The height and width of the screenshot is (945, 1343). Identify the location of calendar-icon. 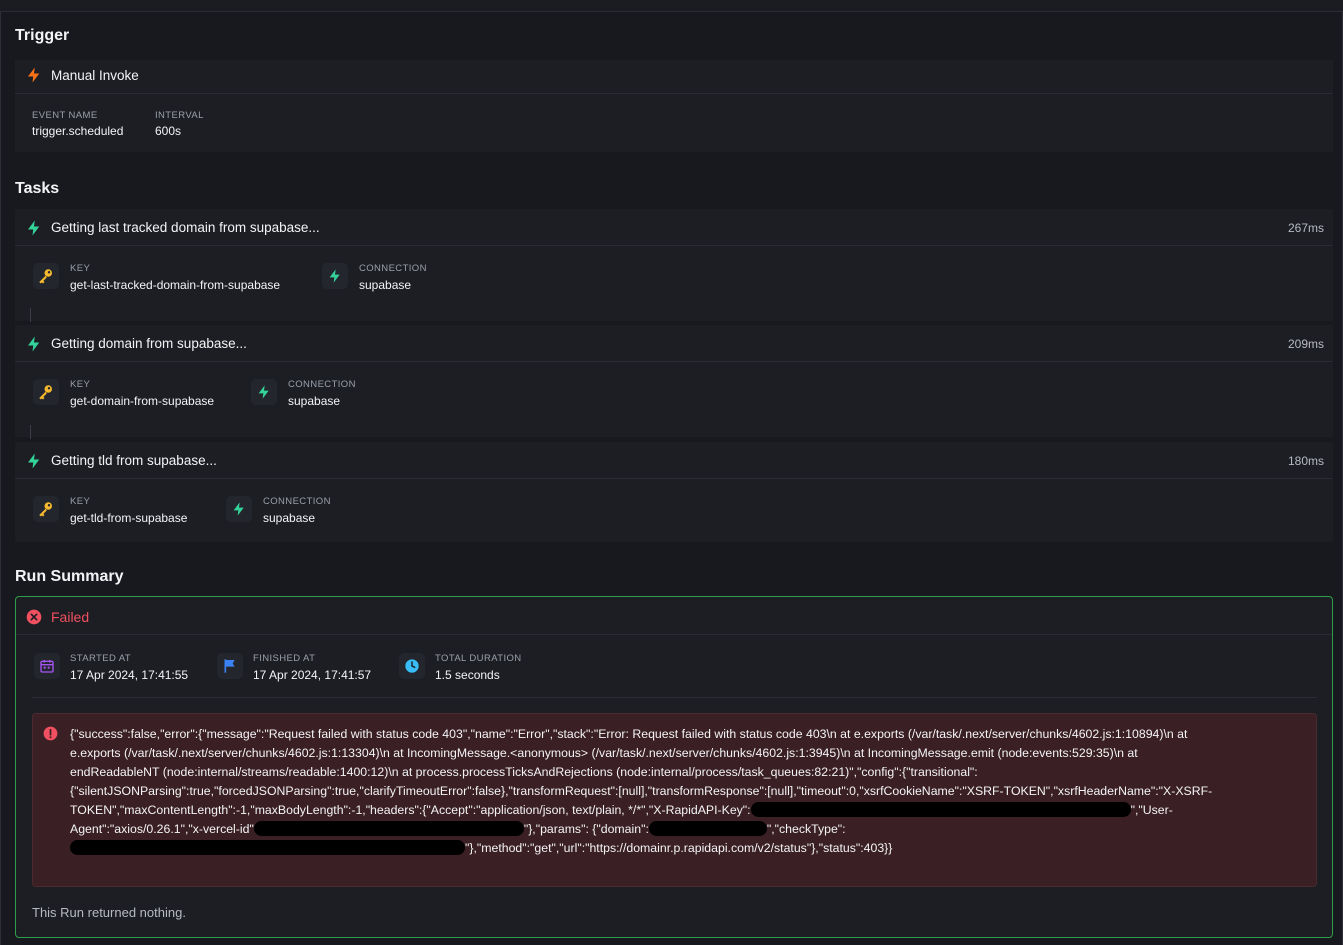
(47, 666).